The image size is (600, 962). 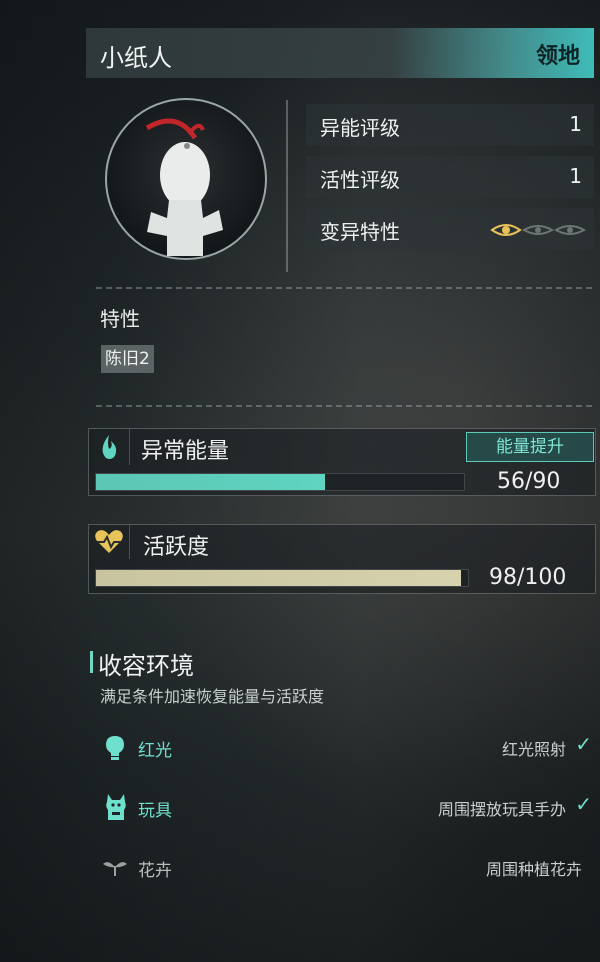 I want to click on creature-name: 小纸人, so click(x=136, y=58).